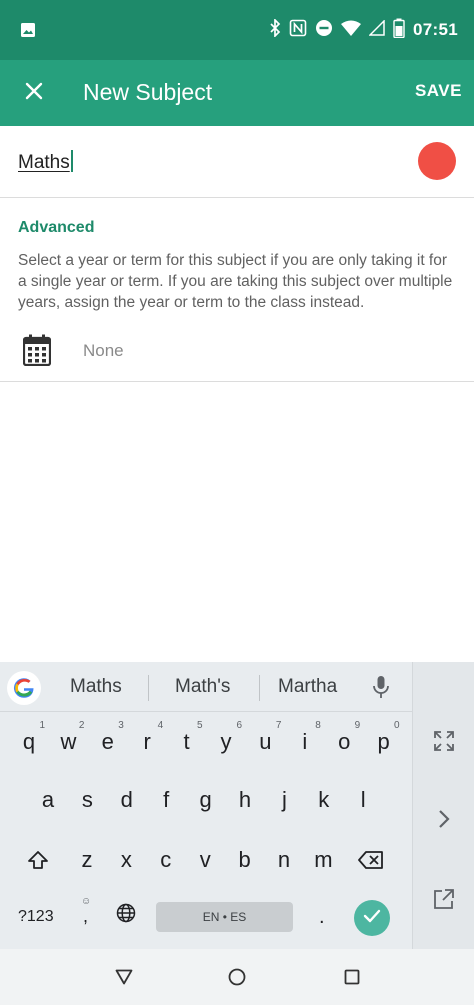 The height and width of the screenshot is (1005, 474). I want to click on key-x: x, so click(126, 860).